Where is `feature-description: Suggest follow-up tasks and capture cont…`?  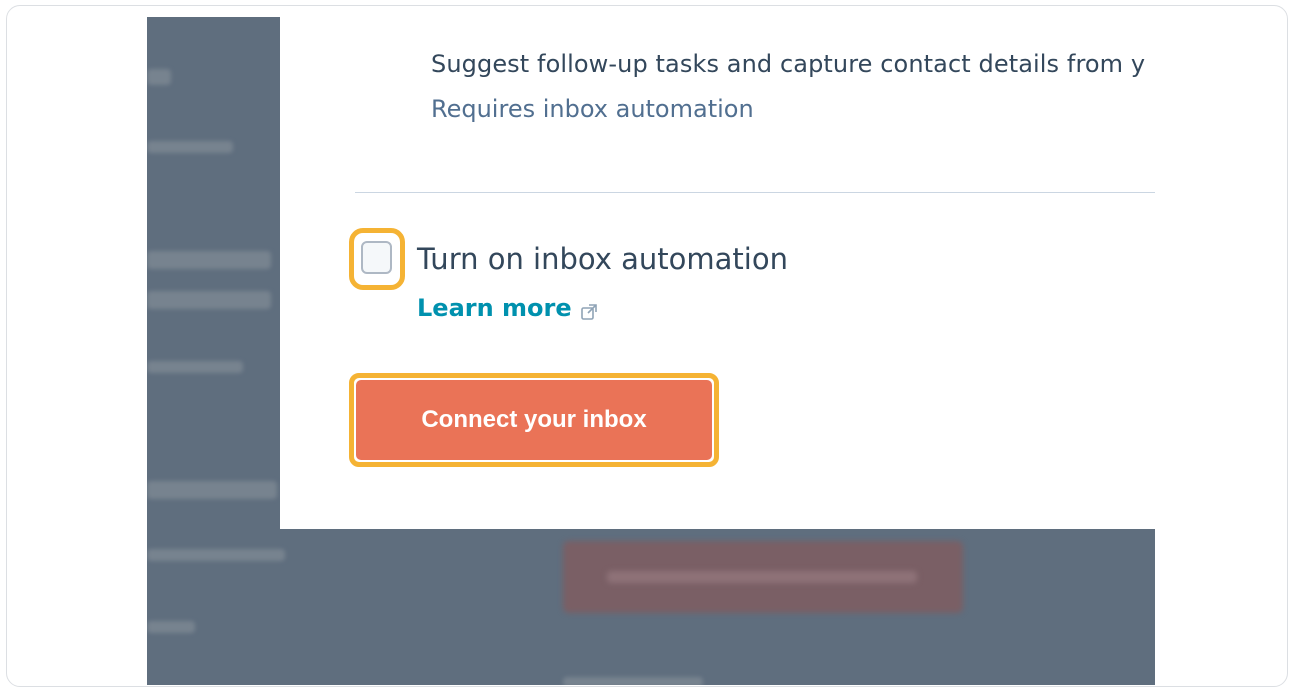
feature-description: Suggest follow-up tasks and capture cont… is located at coordinates (788, 64).